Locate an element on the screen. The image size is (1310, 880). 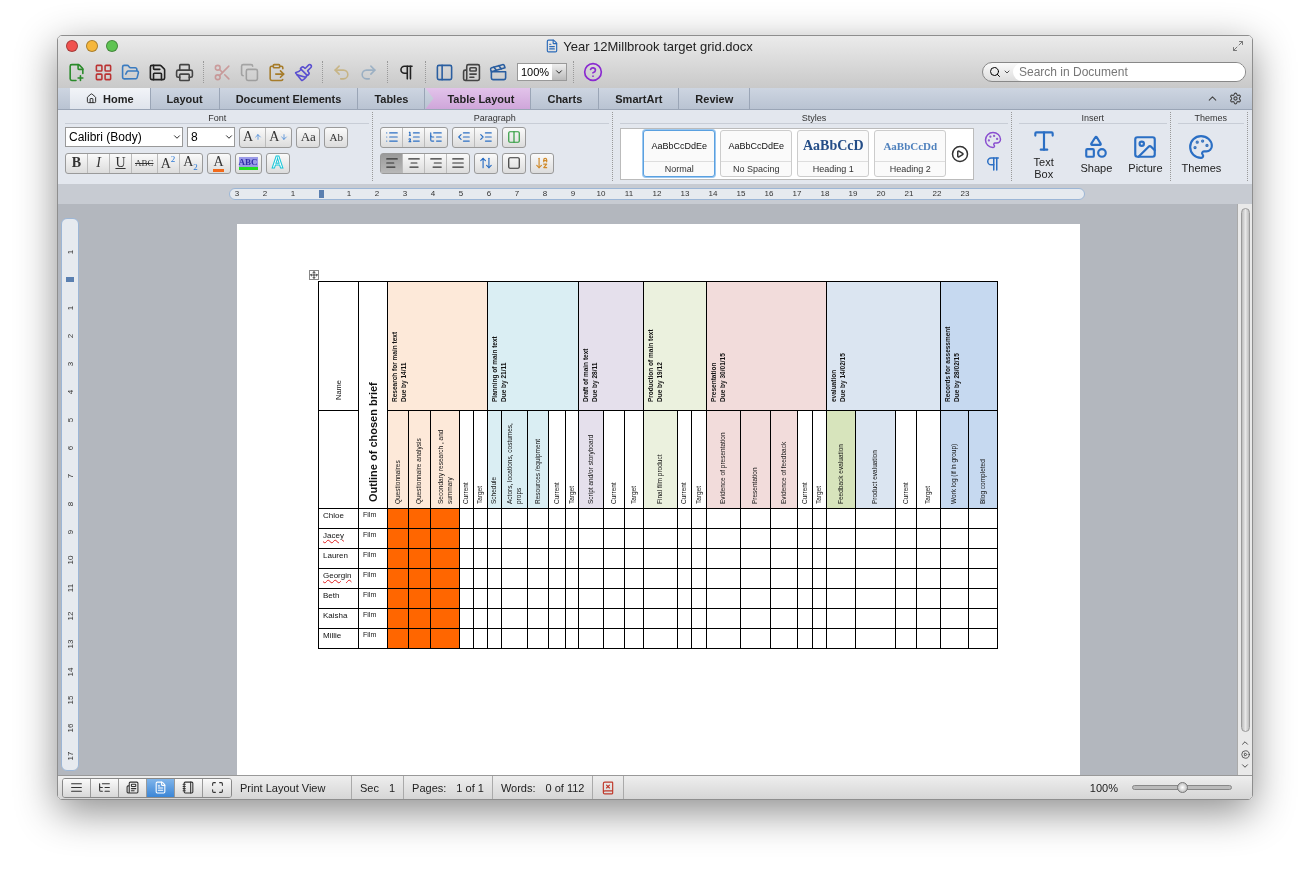
gallery-icon is located at coordinates (103, 72).